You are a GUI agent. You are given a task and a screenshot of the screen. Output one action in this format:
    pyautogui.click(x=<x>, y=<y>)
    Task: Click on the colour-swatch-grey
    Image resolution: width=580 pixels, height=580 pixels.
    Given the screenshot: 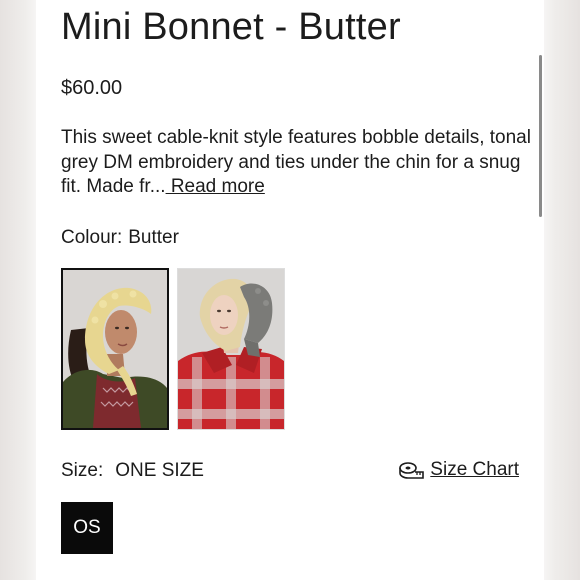 What is the action you would take?
    pyautogui.click(x=231, y=349)
    